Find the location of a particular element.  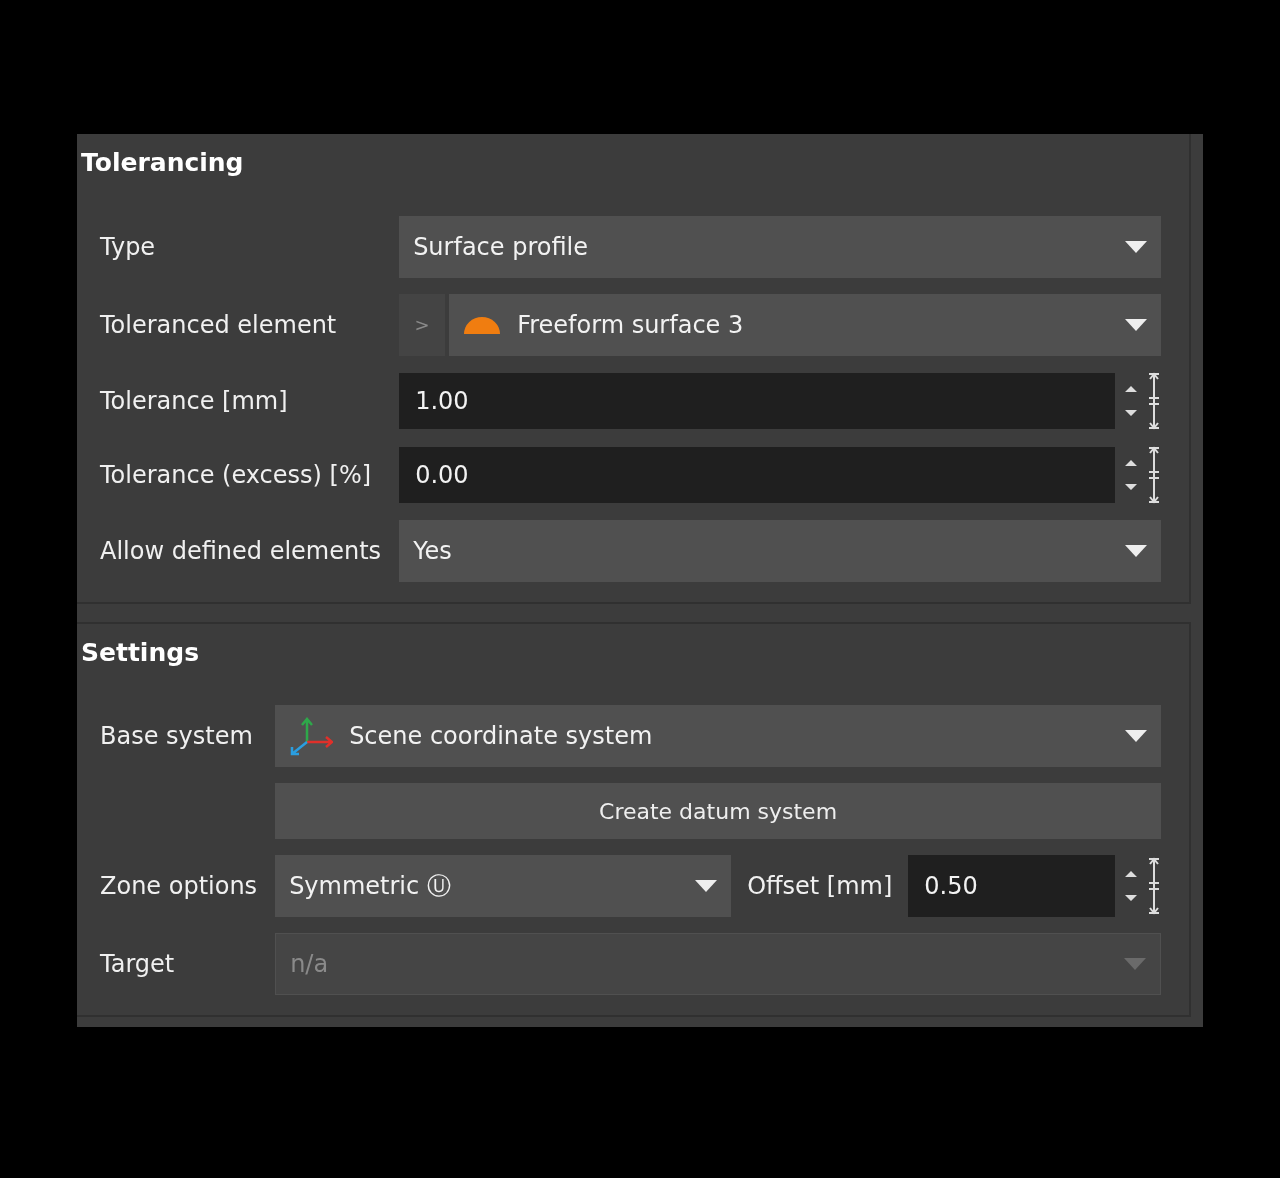

dropdown: Symmetric Ⓤ is located at coordinates (503, 886).